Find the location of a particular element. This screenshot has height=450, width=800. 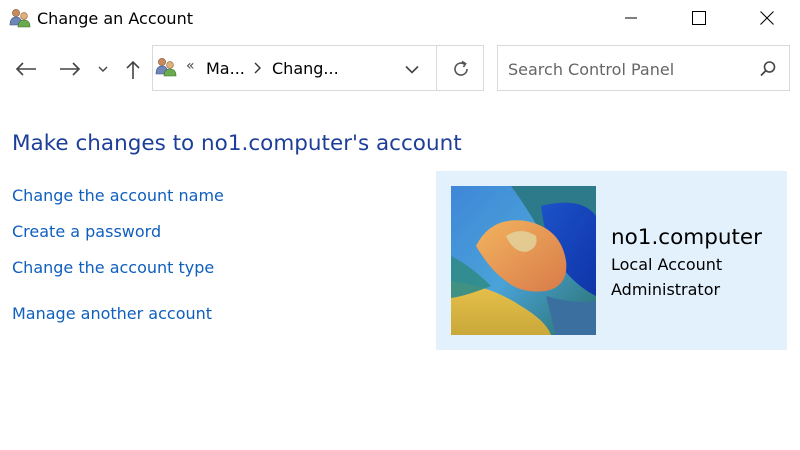

window-title: Change an Account is located at coordinates (115, 18).